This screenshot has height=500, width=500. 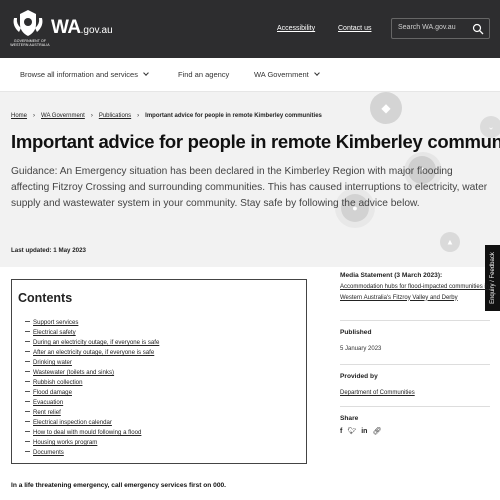 What do you see at coordinates (52, 362) in the screenshot?
I see `toc-link: Drinking water` at bounding box center [52, 362].